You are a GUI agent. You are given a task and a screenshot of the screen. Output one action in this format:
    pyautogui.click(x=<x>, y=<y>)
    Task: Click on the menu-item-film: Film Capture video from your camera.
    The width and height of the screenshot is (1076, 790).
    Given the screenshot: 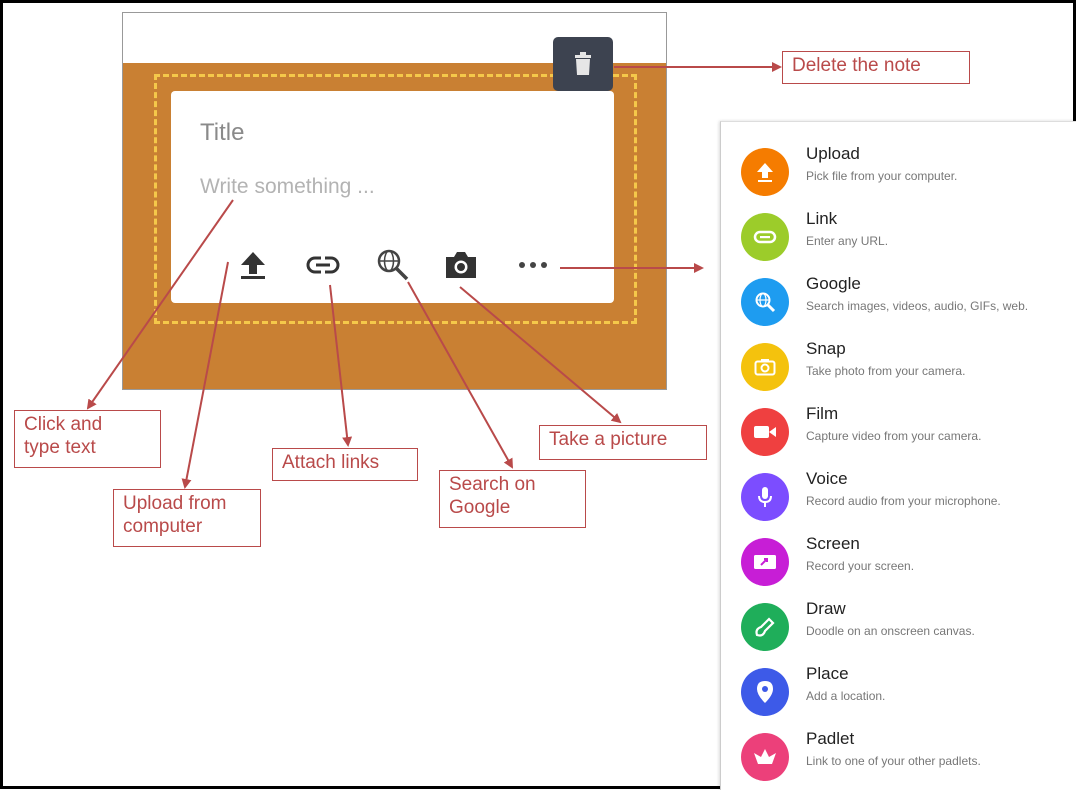 What is the action you would take?
    pyautogui.click(x=898, y=434)
    